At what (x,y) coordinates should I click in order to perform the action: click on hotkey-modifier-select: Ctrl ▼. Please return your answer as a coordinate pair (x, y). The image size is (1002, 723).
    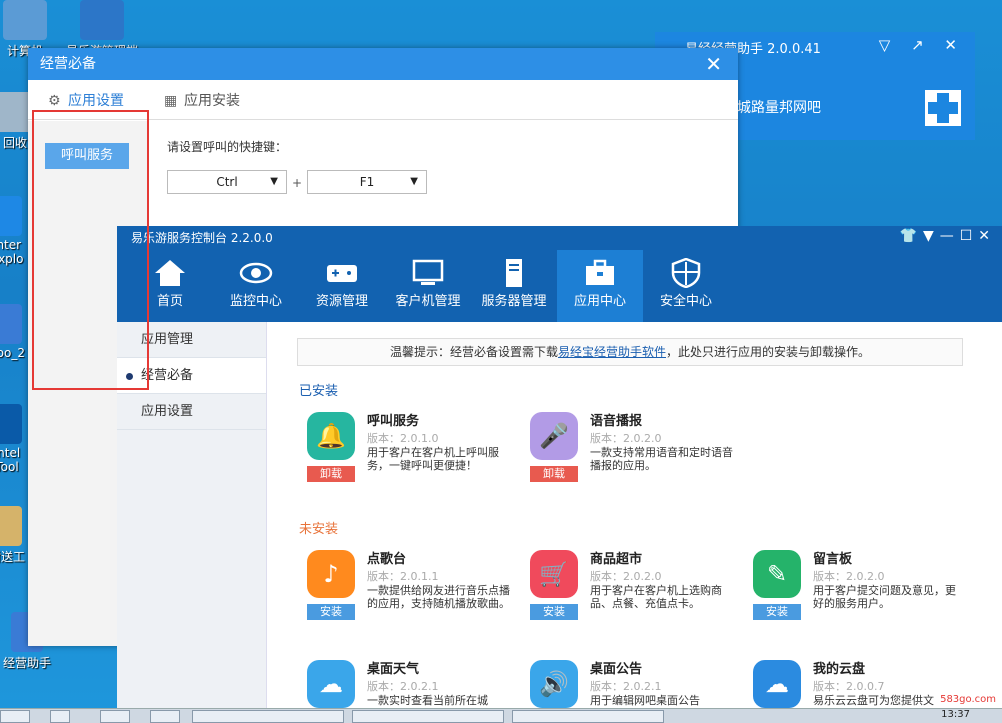
    Looking at the image, I should click on (227, 182).